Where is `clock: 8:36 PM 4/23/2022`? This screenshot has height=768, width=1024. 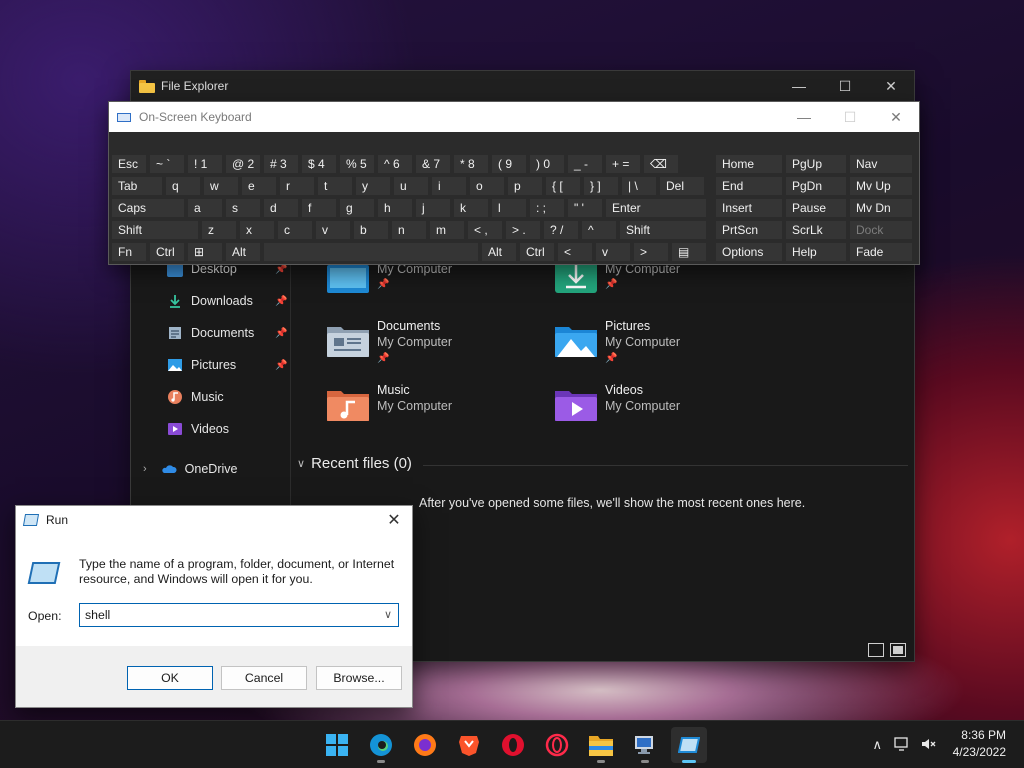 clock: 8:36 PM 4/23/2022 is located at coordinates (979, 744).